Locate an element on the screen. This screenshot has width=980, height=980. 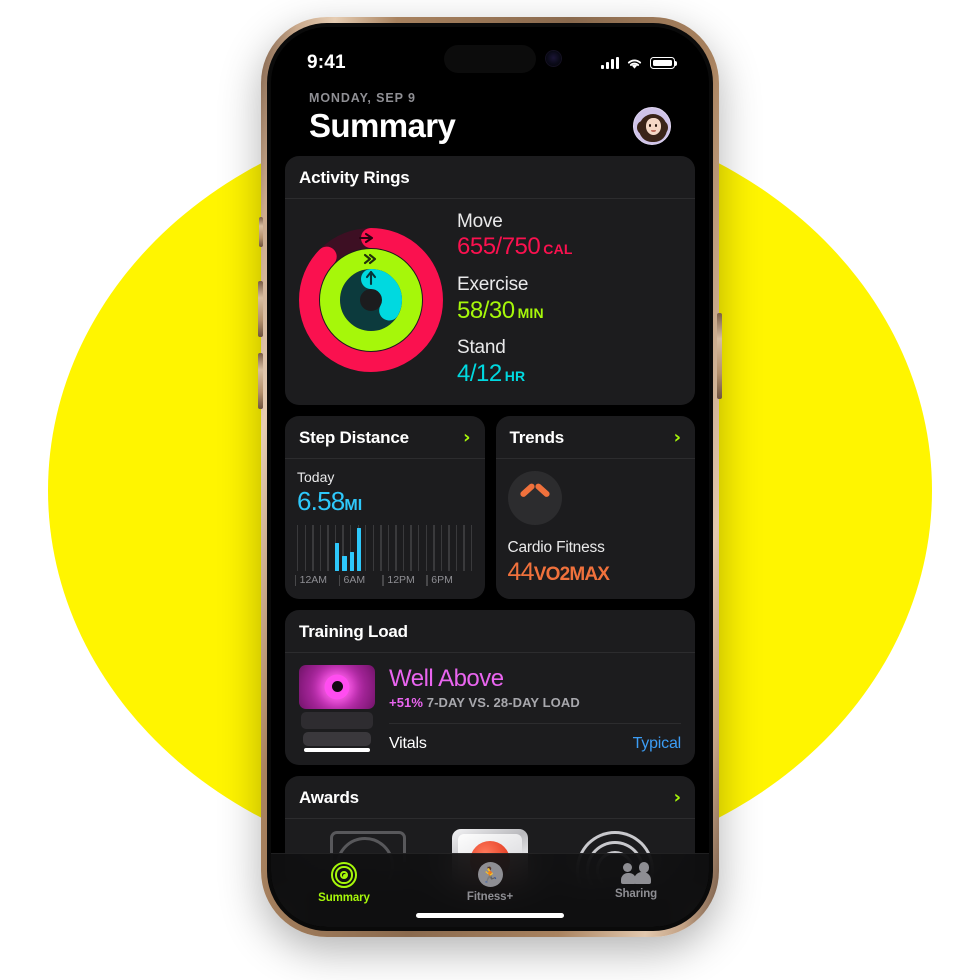
exercise-unit: MIN is located at coordinates (530, 312).